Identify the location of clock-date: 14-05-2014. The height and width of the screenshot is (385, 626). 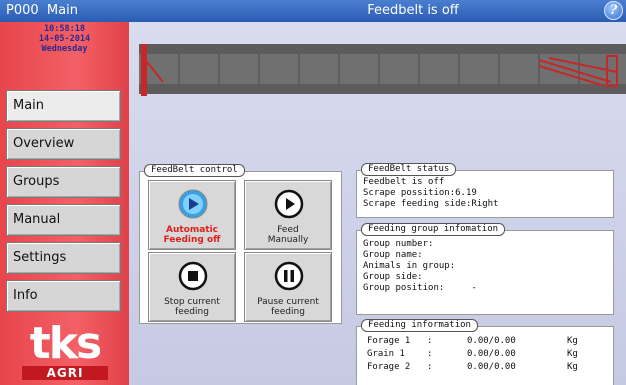
(64, 39).